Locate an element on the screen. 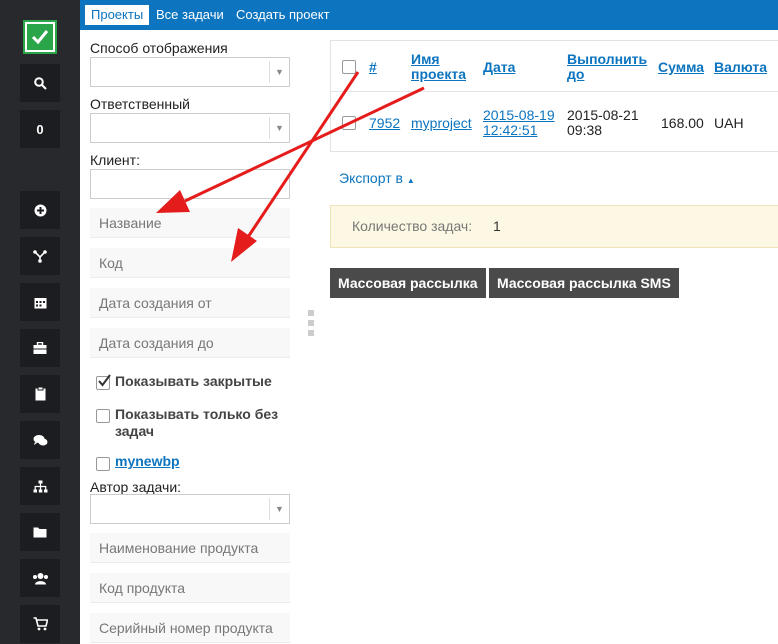 This screenshot has width=778, height=644. export-dropdown: Экспорт в ▲ is located at coordinates (377, 178).